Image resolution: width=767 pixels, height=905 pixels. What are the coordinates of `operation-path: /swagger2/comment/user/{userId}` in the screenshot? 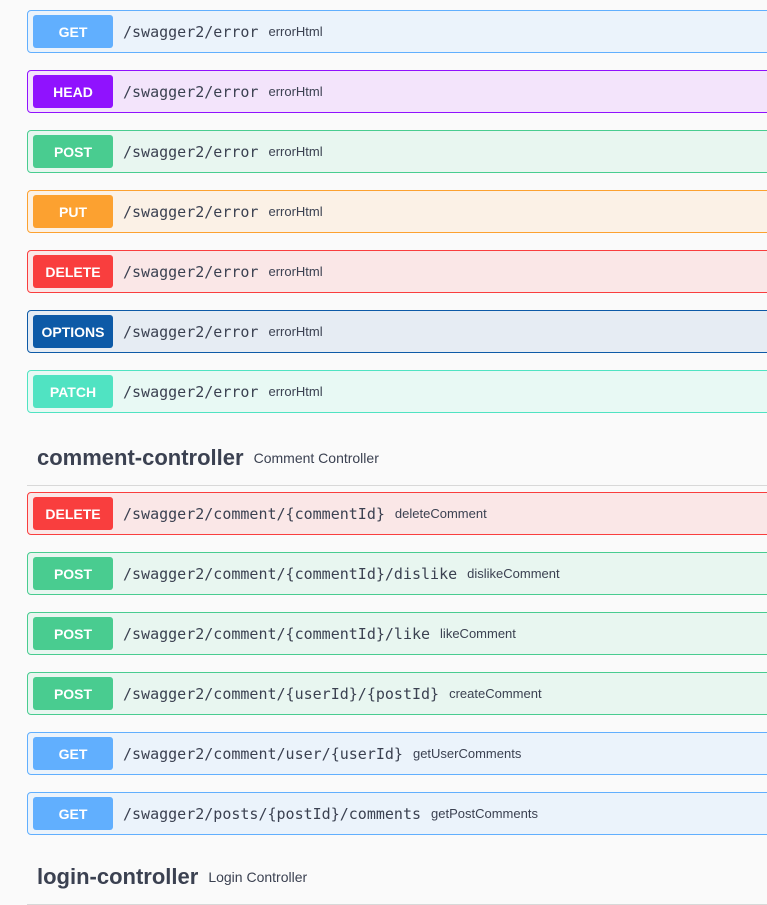 It's located at (263, 753).